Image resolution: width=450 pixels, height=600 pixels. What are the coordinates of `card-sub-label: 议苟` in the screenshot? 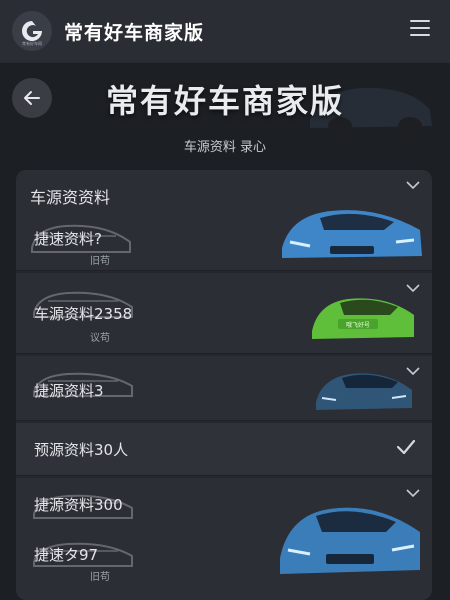 It's located at (100, 338).